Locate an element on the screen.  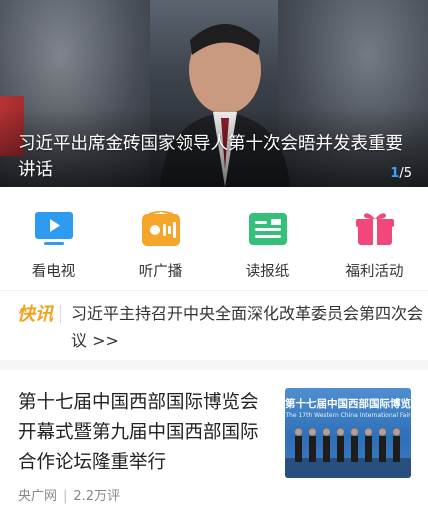
ticker-headline: 习近平主持召开中央全面深化改革委员会第四次会议 >> is located at coordinates (247, 327).